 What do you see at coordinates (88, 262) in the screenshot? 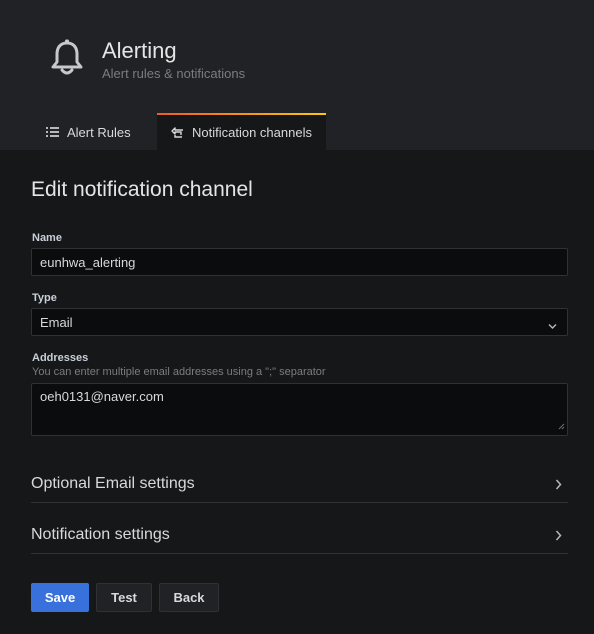
I see `name-field-value: eunhwa_alerting` at bounding box center [88, 262].